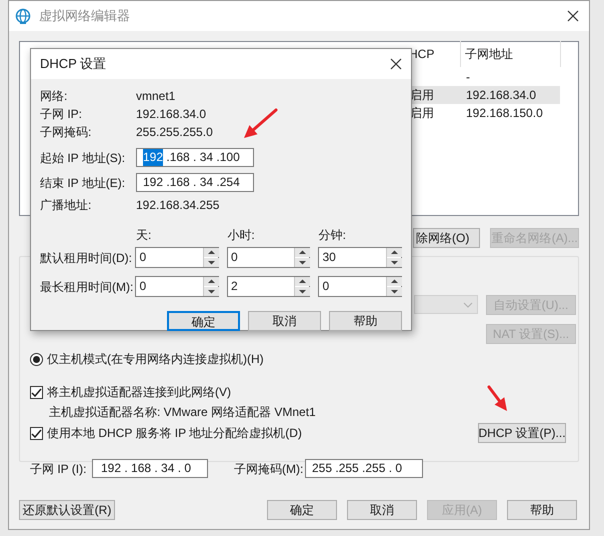 This screenshot has height=536, width=604. I want to click on unit-label: 小时:, so click(241, 235).